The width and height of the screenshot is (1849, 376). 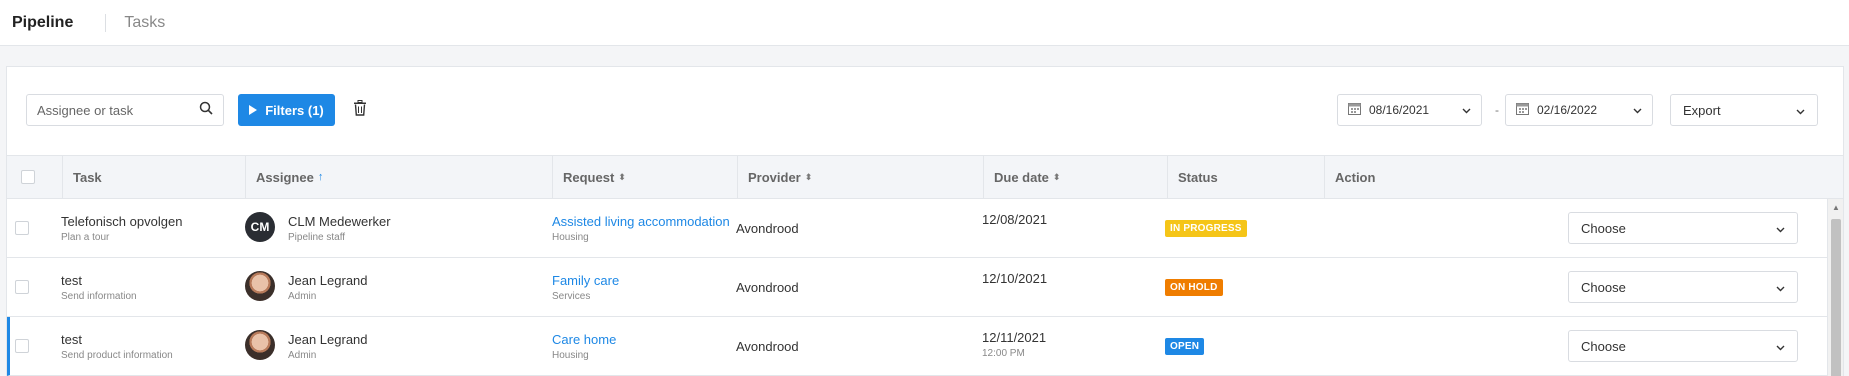 I want to click on calendar-icon, so click(x=1522, y=110).